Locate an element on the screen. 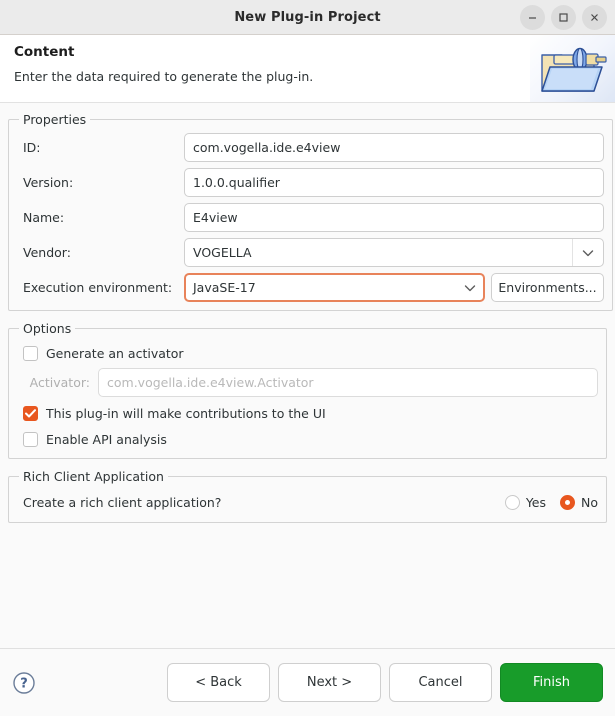 The image size is (615, 716). version-label: Version: is located at coordinates (48, 182).